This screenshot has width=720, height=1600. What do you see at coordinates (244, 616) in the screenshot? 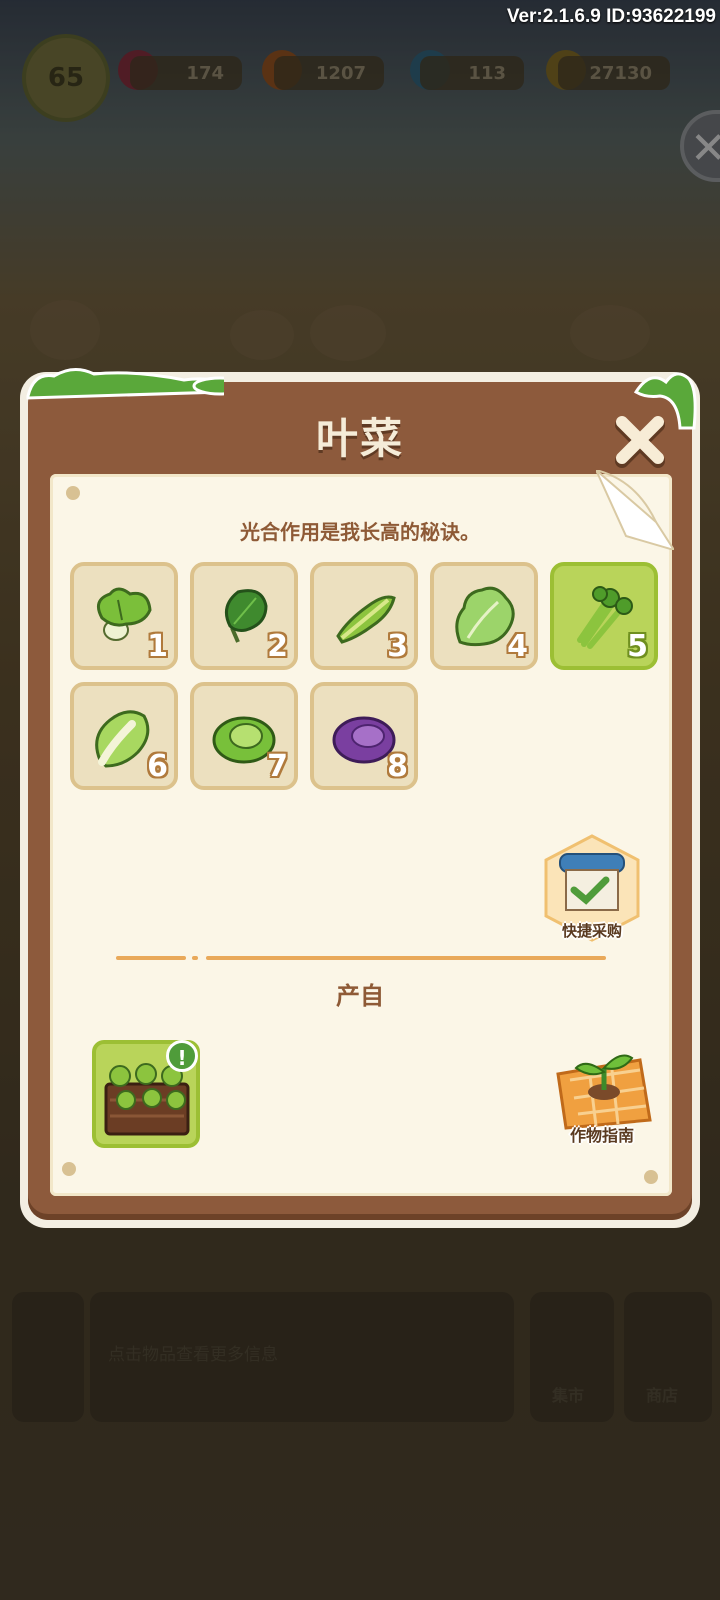
I see `item-tile-level-2: 2` at bounding box center [244, 616].